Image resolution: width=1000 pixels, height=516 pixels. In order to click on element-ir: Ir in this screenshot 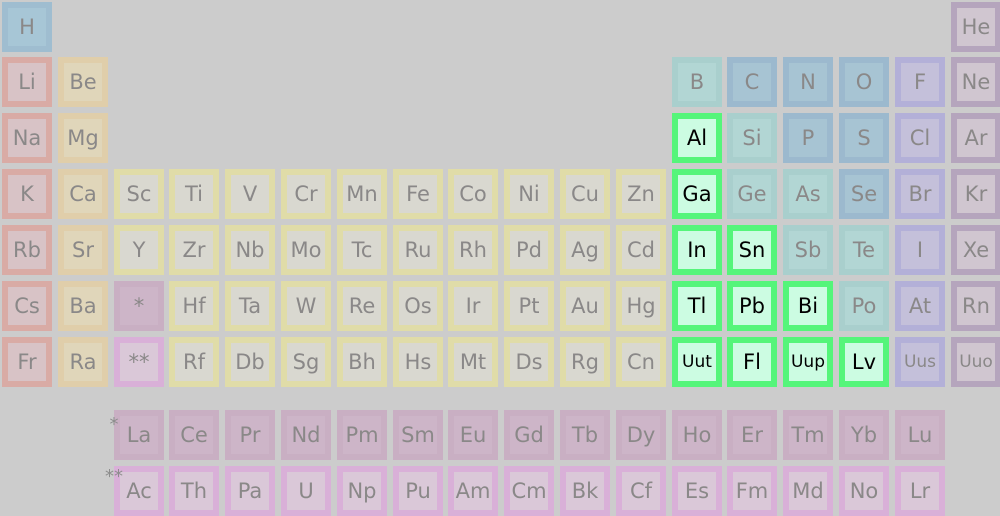, I will do `click(473, 306)`.